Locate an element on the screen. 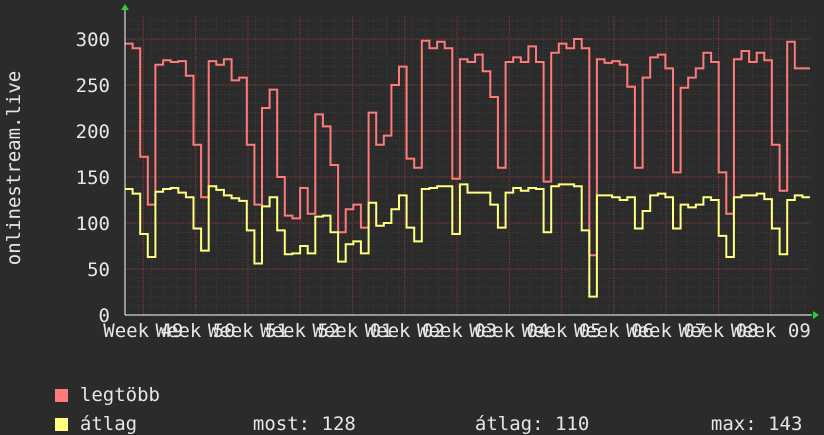  y-tick-label: 150 is located at coordinates (93, 178).